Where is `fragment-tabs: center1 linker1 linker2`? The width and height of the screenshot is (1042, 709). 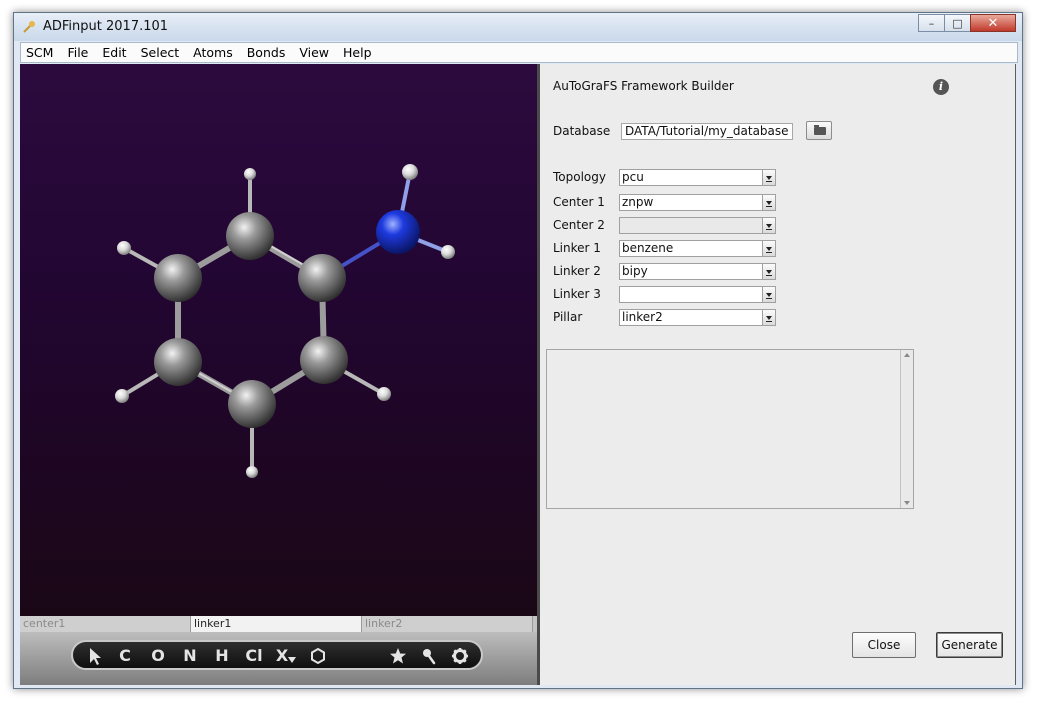 fragment-tabs: center1 linker1 linker2 is located at coordinates (278, 624).